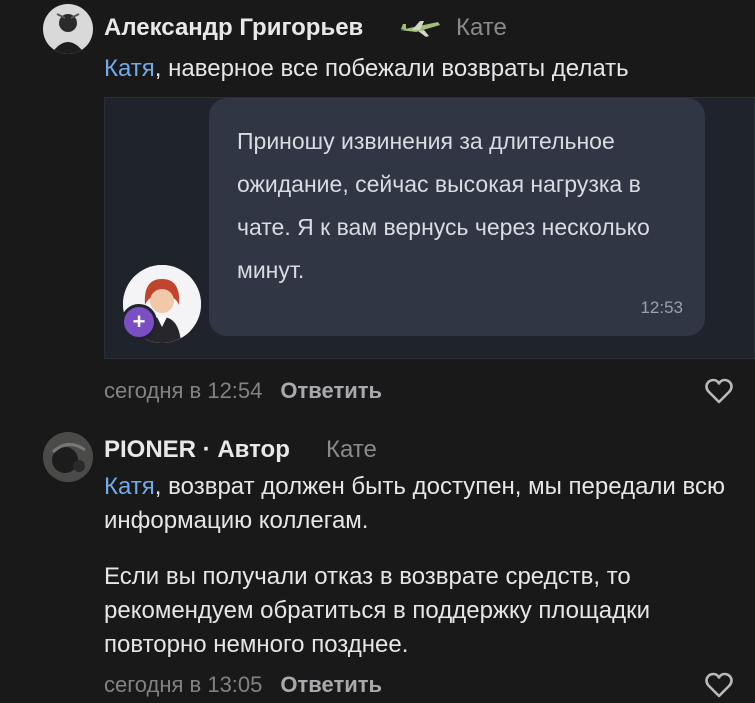 This screenshot has width=755, height=703. Describe the element at coordinates (139, 322) in the screenshot. I see `plus-badge: +` at that location.